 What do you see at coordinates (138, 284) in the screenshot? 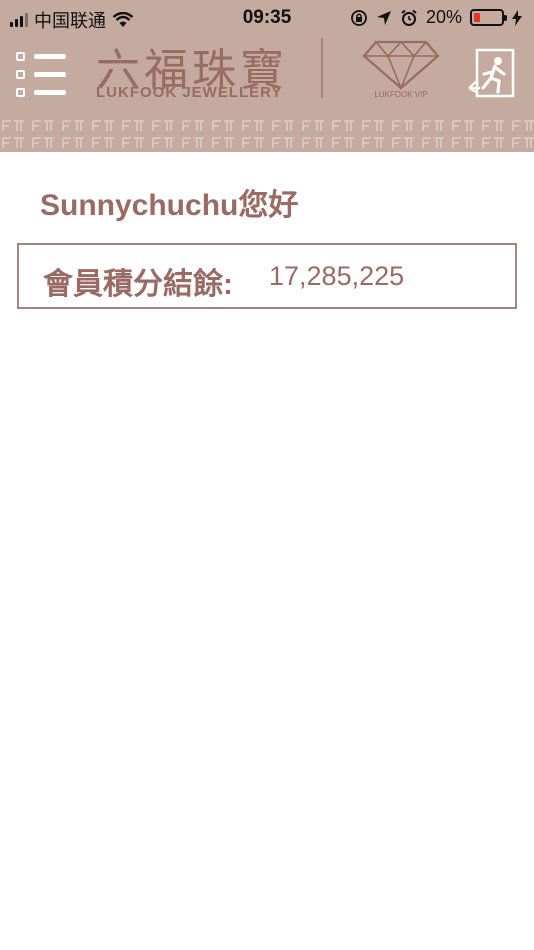
I see `points-label: 會員積分結餘:` at bounding box center [138, 284].